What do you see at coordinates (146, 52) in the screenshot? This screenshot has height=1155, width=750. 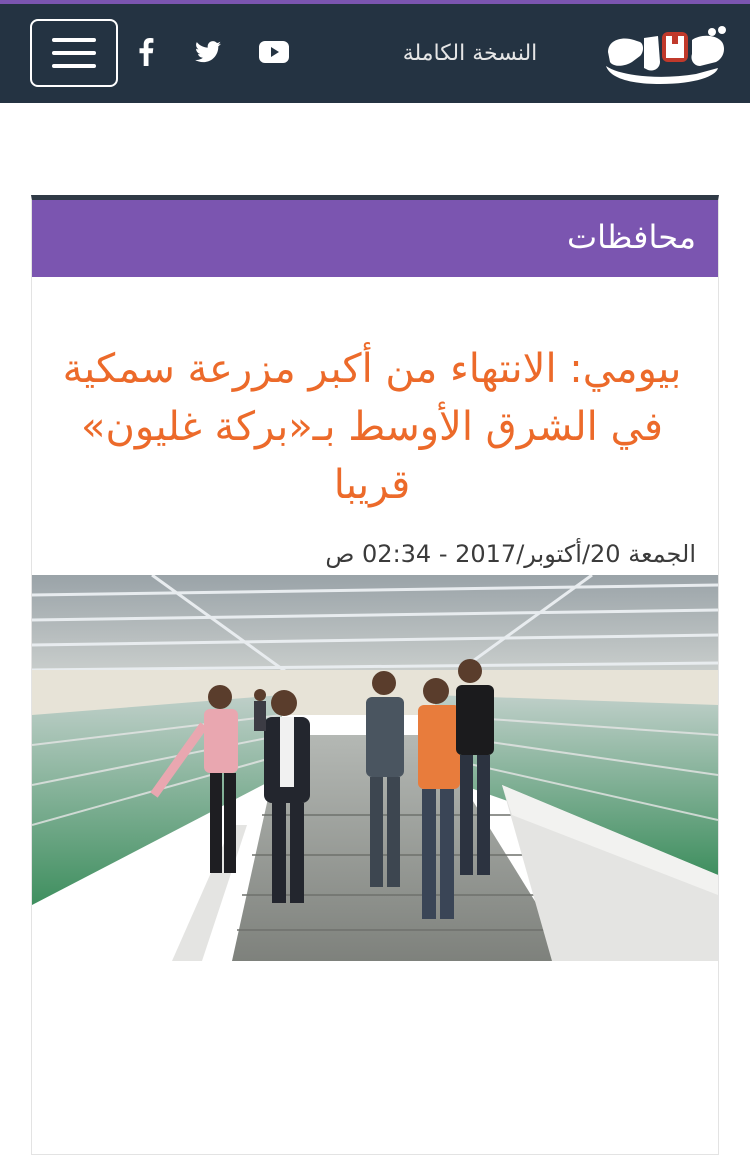 I see `facebook-icon` at bounding box center [146, 52].